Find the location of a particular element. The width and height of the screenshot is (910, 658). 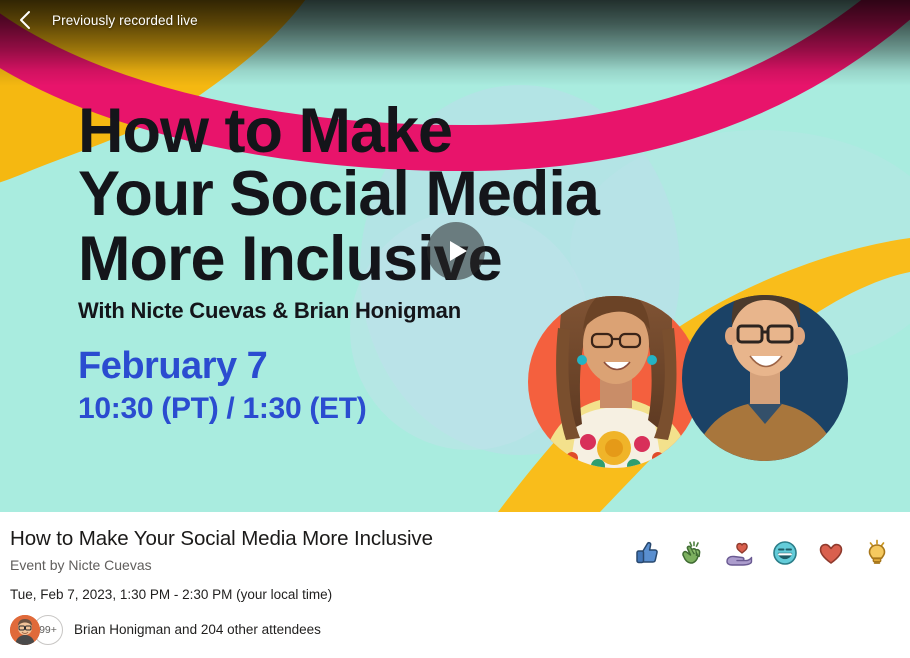

play-button is located at coordinates (456, 251).